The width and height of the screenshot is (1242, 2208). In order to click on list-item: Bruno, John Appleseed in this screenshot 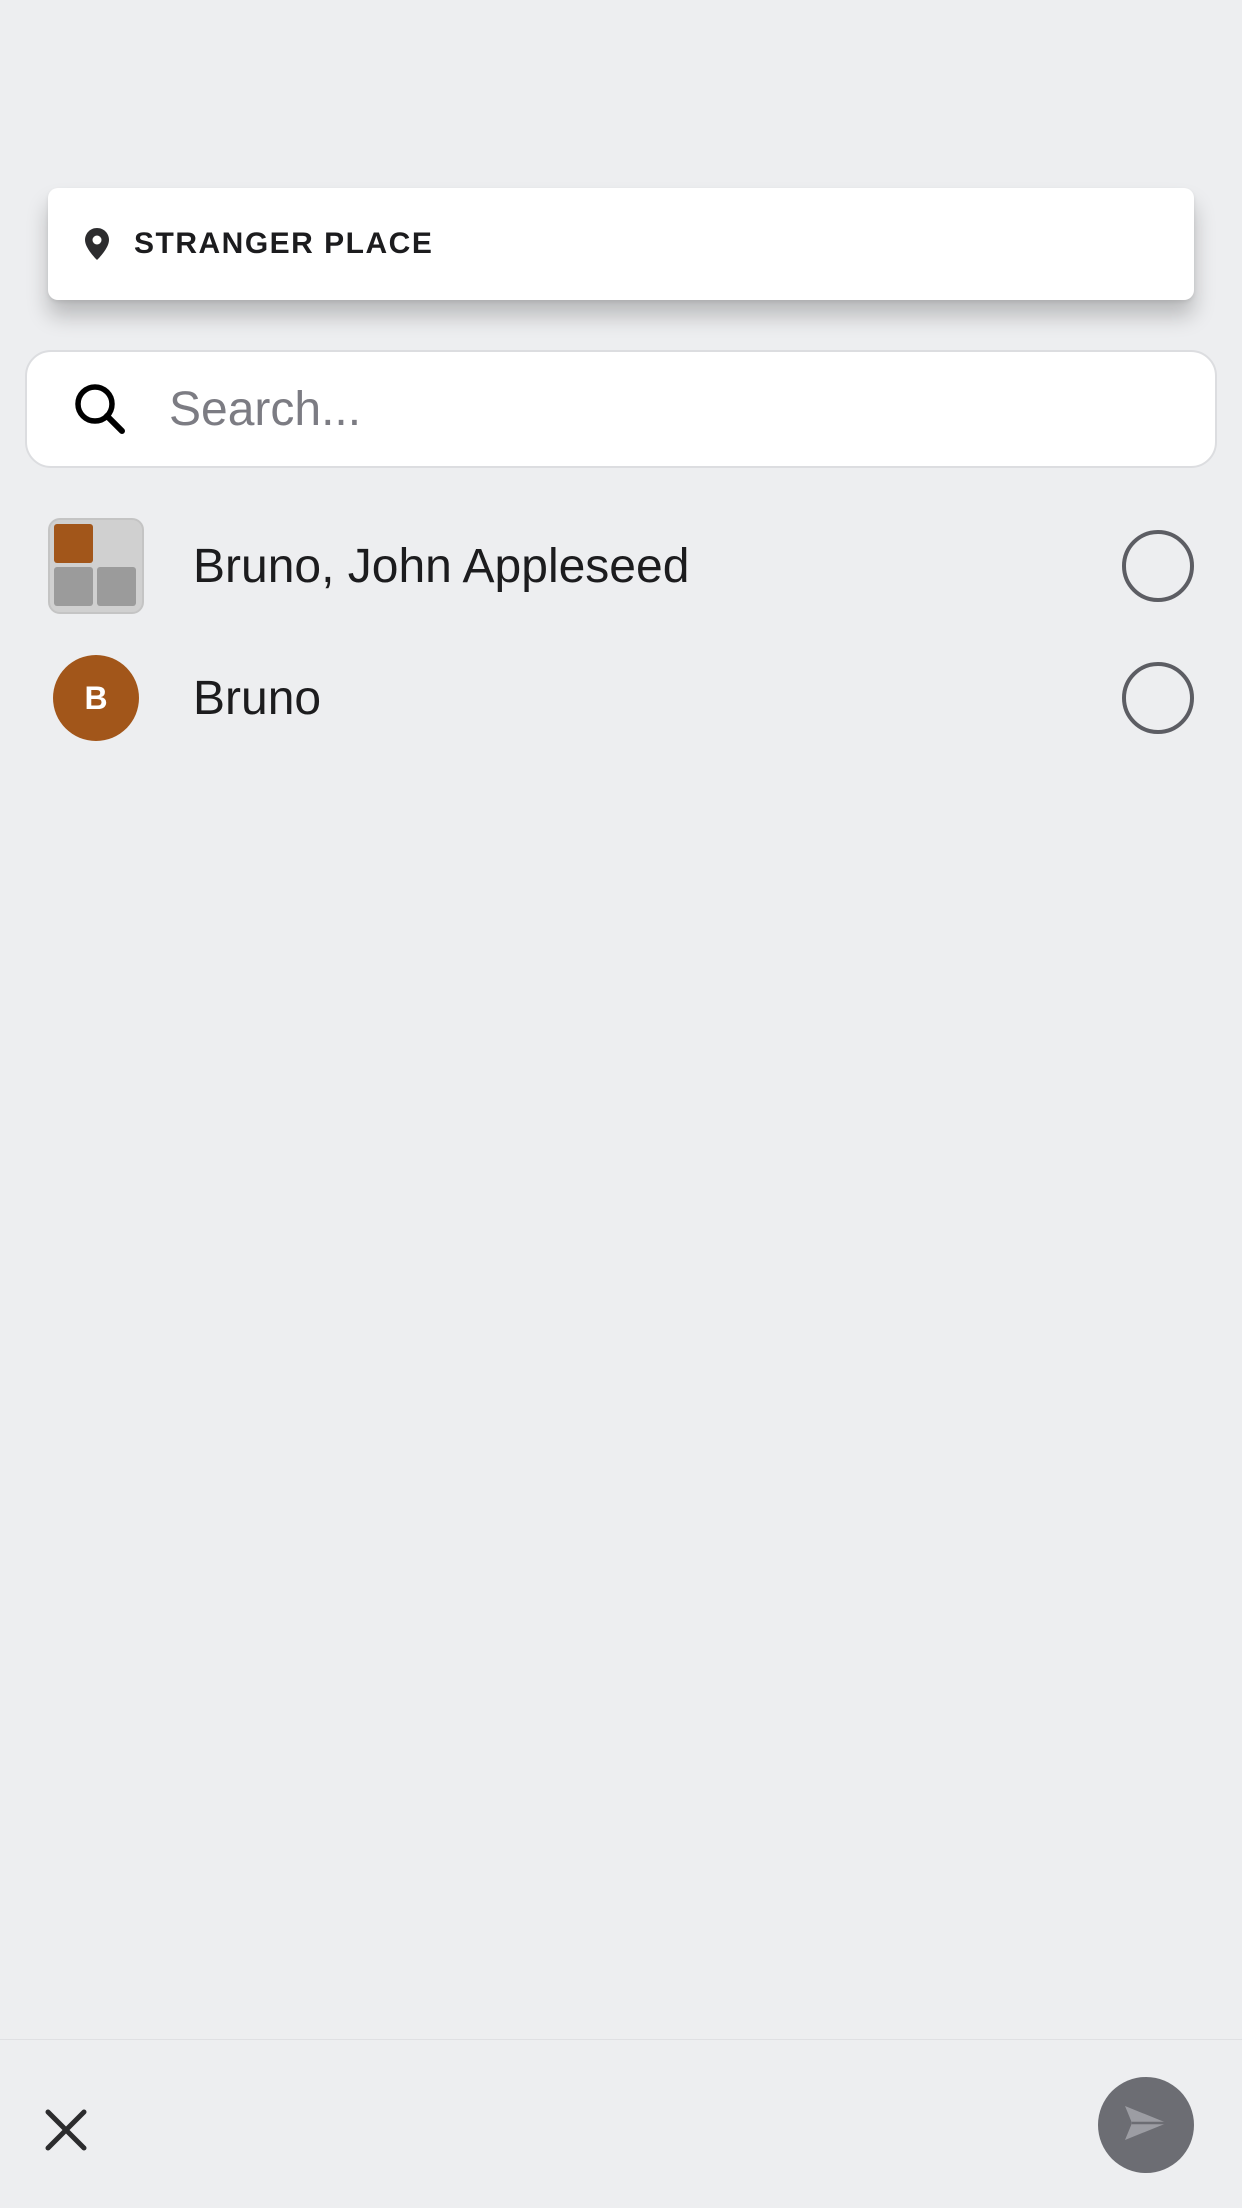, I will do `click(621, 566)`.